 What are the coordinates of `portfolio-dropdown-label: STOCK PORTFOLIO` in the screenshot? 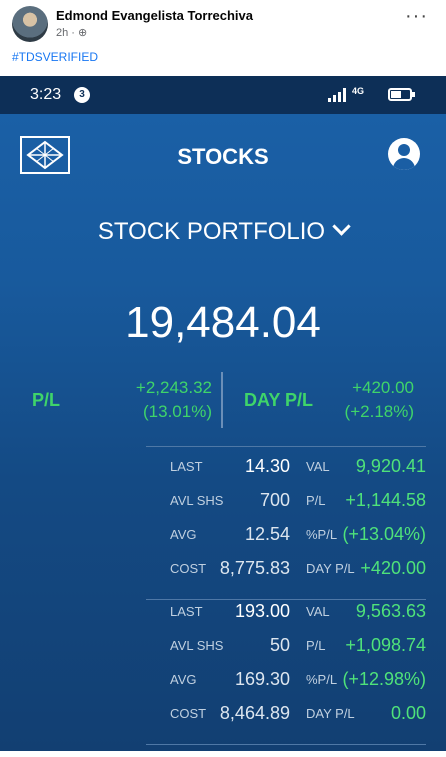 It's located at (211, 231).